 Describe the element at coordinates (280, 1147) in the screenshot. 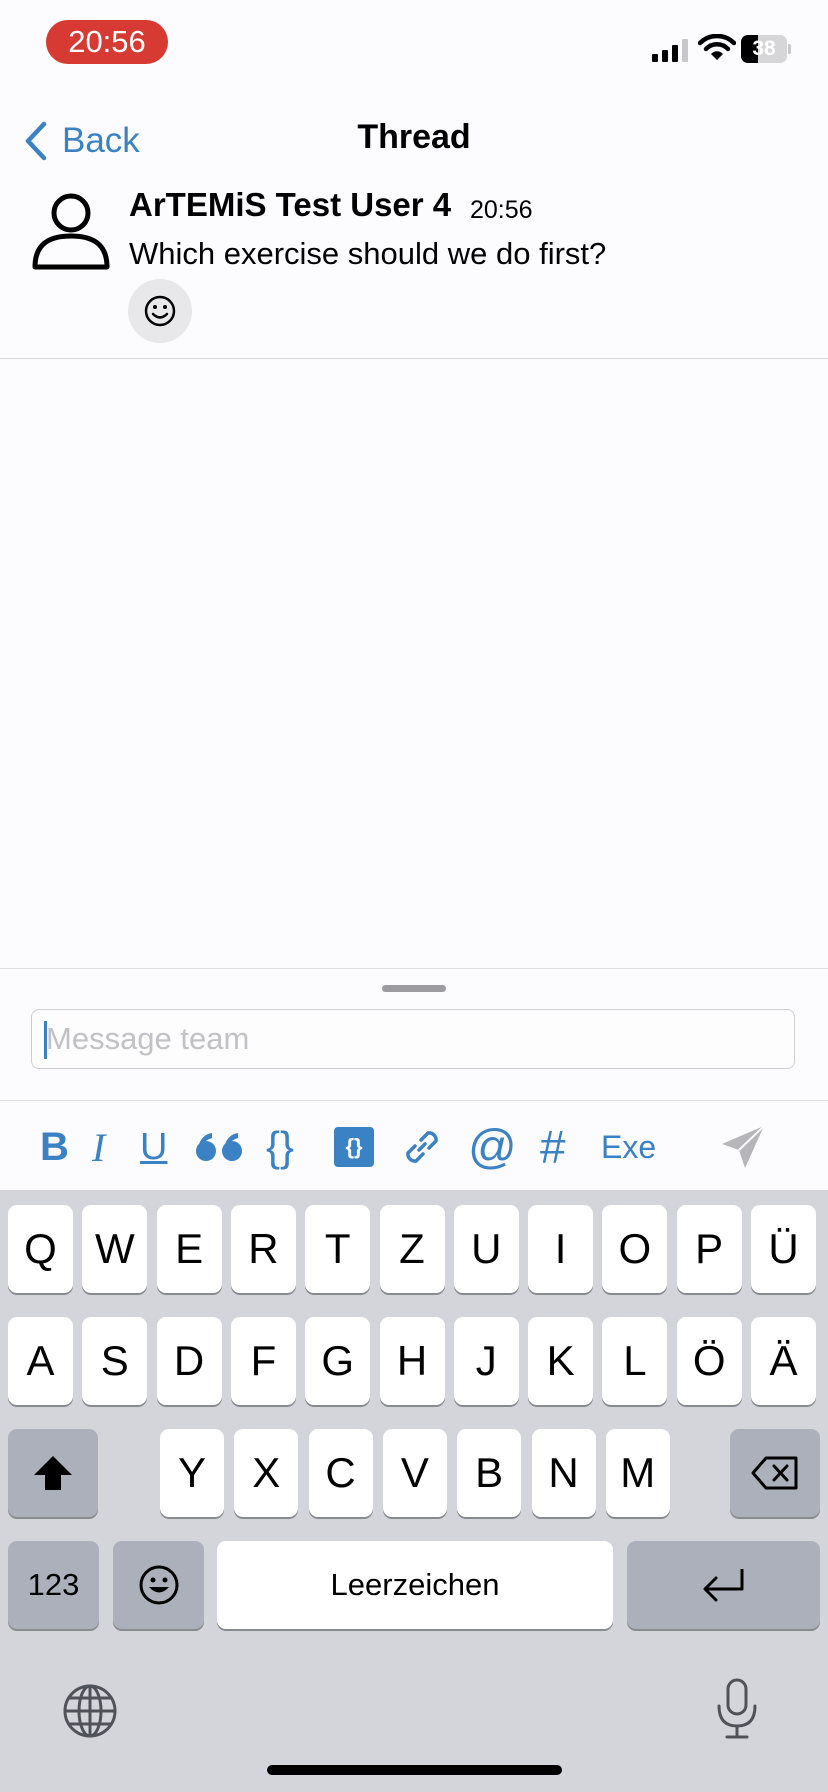

I see `inline-code-button: {}` at that location.